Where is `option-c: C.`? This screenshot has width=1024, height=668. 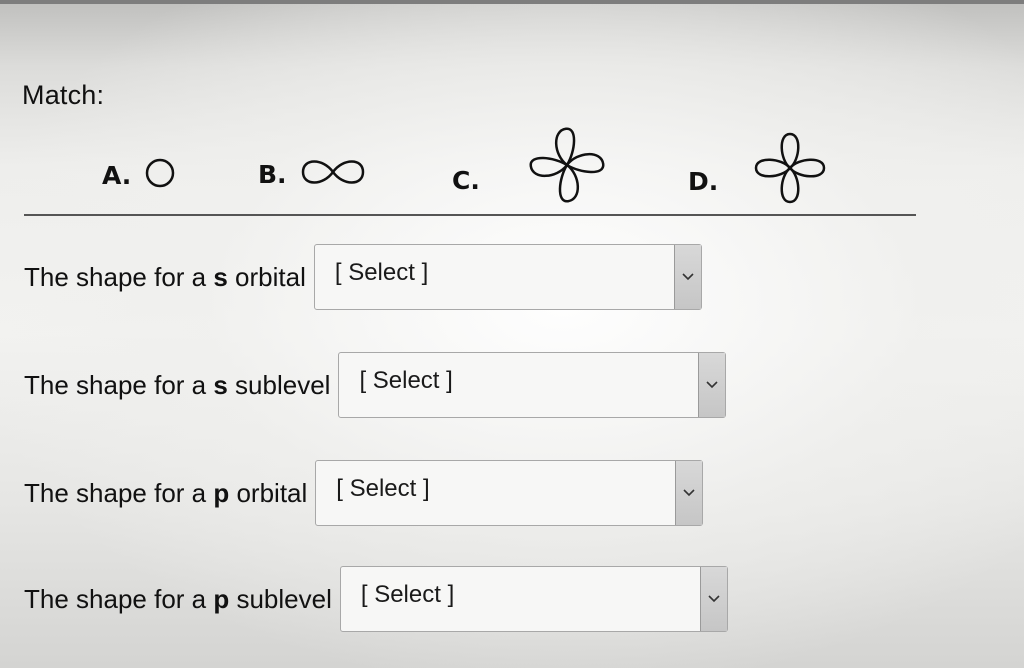
option-c: C. is located at coordinates (530, 167).